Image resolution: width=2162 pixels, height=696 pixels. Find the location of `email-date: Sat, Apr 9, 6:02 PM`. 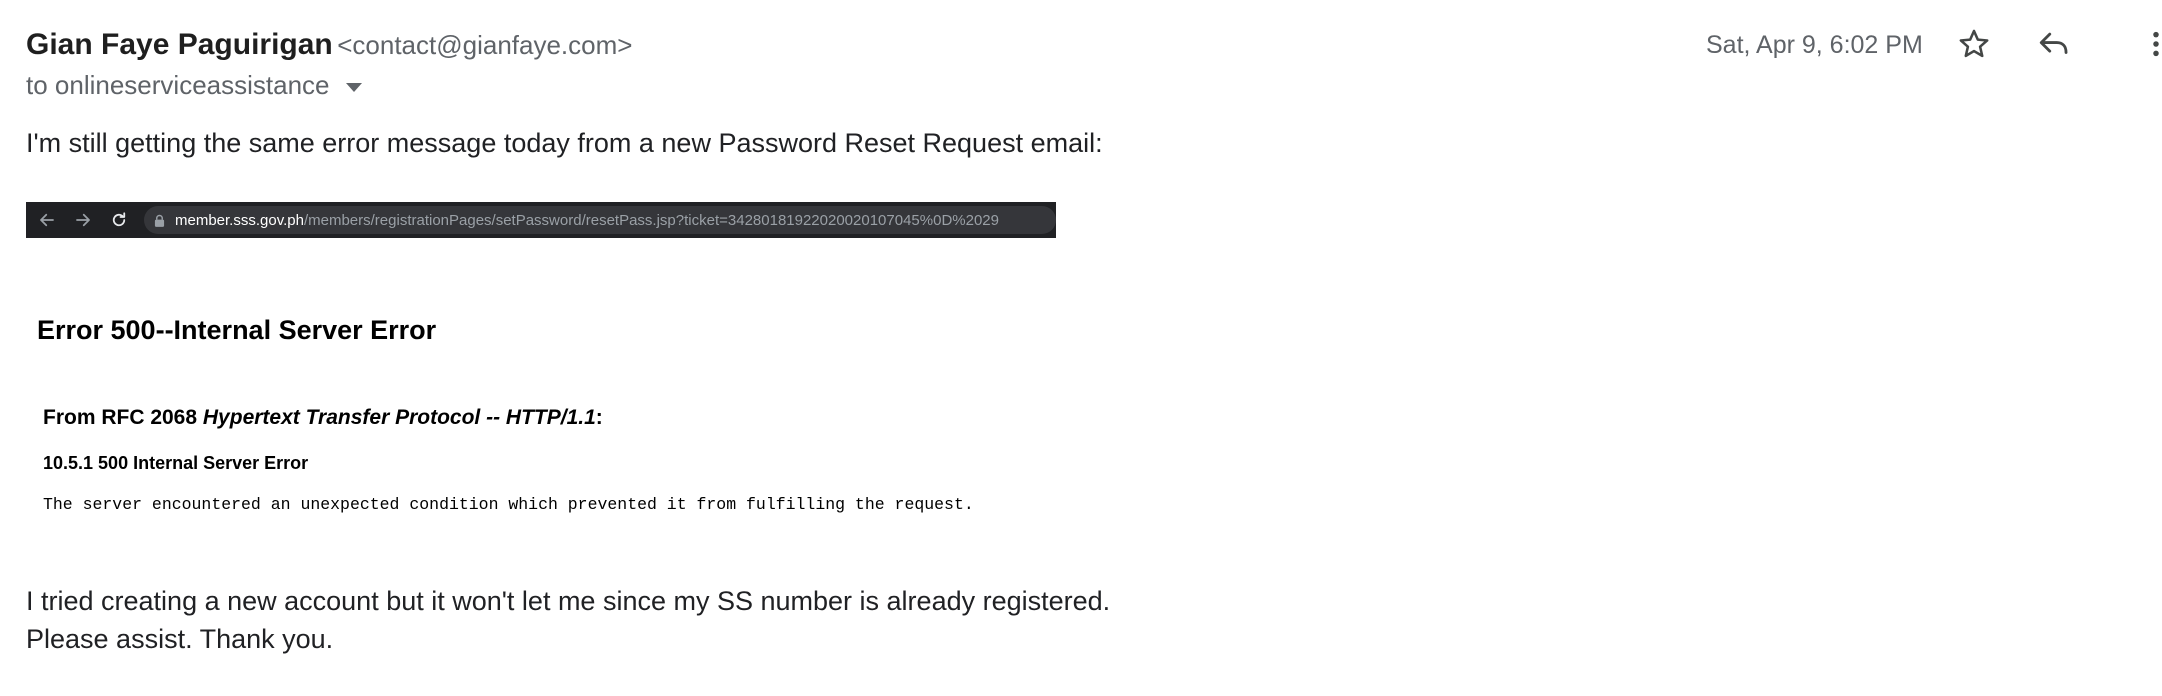

email-date: Sat, Apr 9, 6:02 PM is located at coordinates (1814, 45).